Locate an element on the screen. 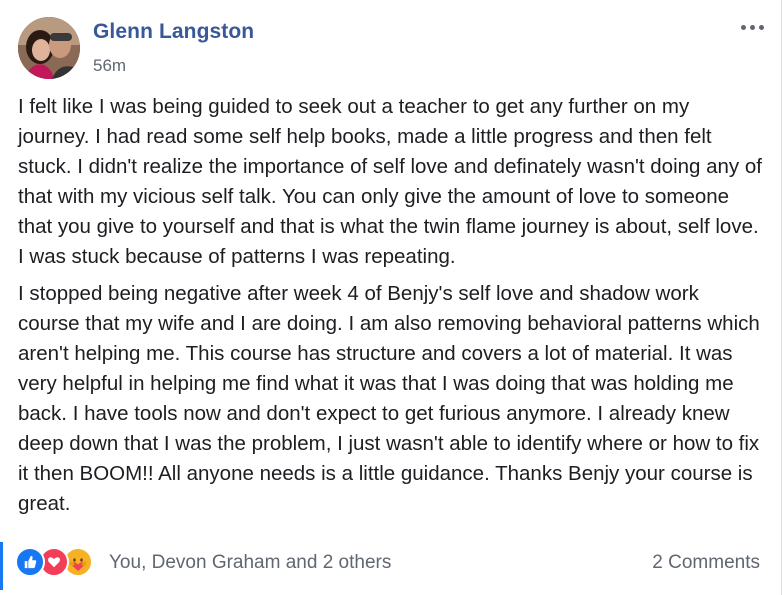 The image size is (782, 595). like-icon is located at coordinates (30, 562).